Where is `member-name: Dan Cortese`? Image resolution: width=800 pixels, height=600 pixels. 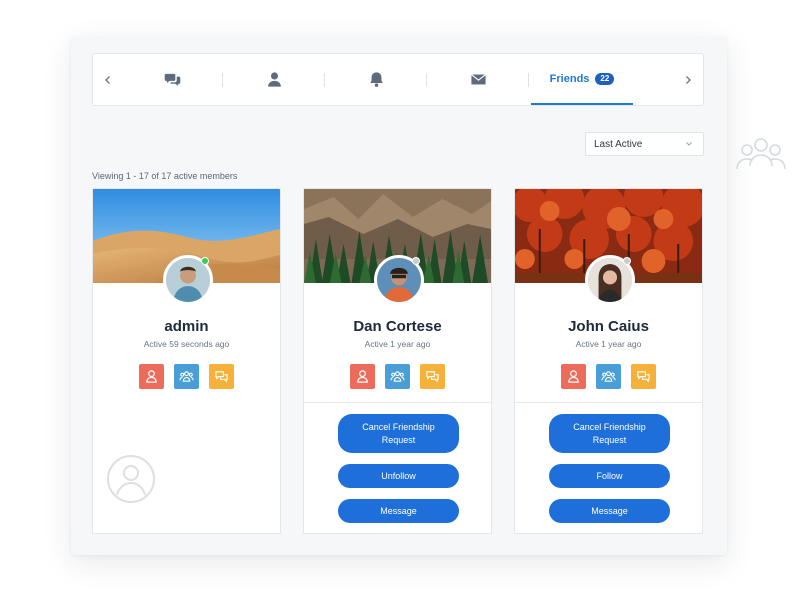 member-name: Dan Cortese is located at coordinates (397, 326).